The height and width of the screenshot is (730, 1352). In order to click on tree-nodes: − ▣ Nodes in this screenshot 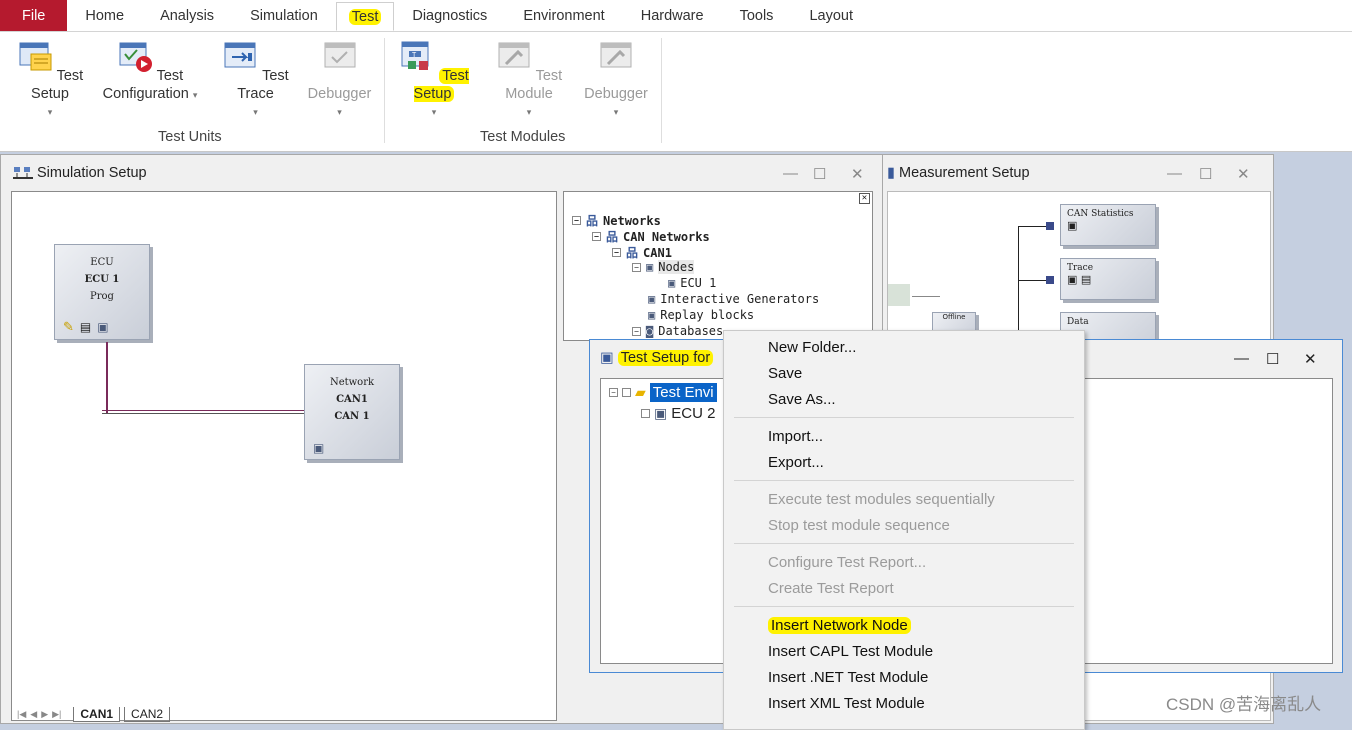, I will do `click(663, 267)`.